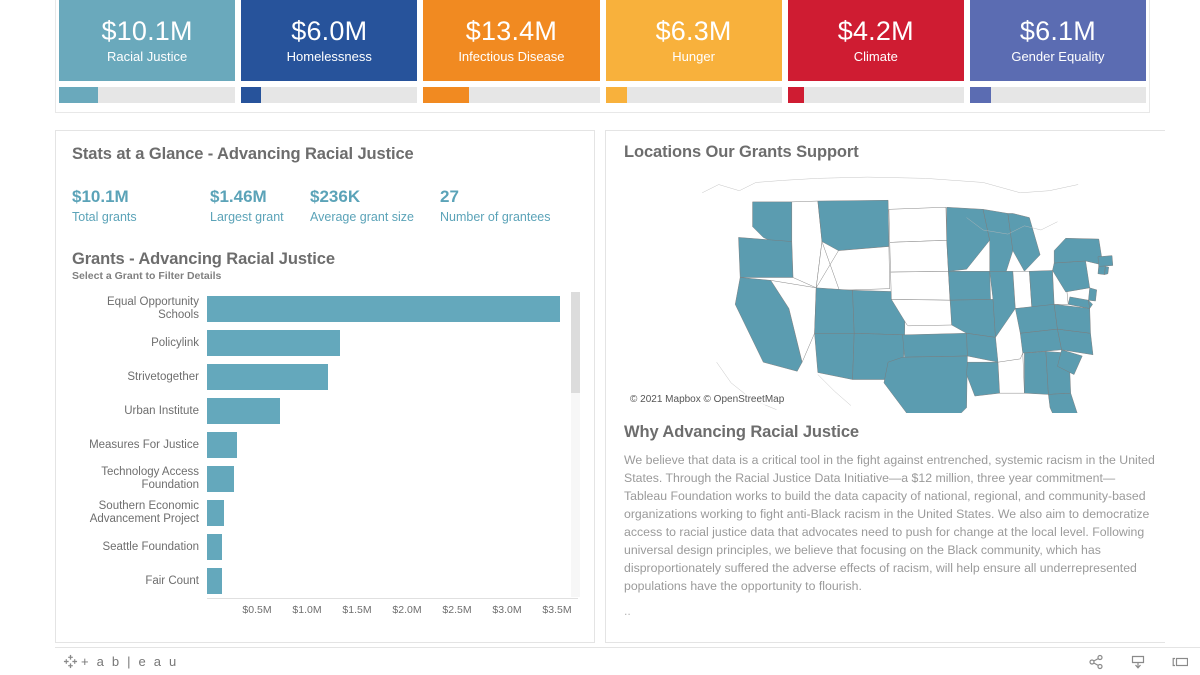 The height and width of the screenshot is (675, 1200). What do you see at coordinates (766, 257) in the screenshot?
I see `map-state-or` at bounding box center [766, 257].